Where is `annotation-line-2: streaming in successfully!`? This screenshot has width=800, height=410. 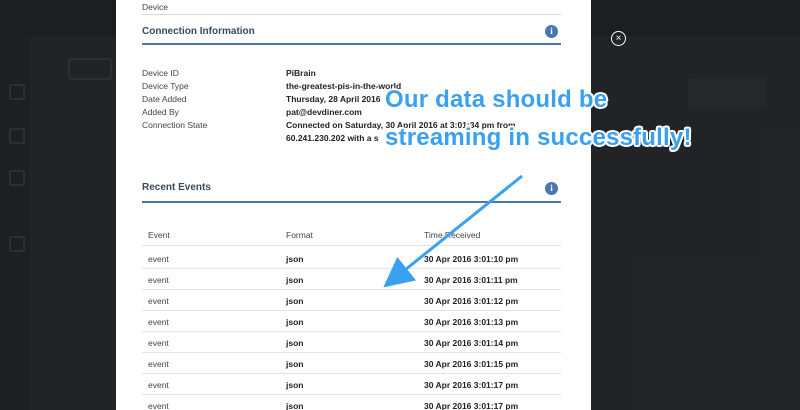 annotation-line-2: streaming in successfully! is located at coordinates (538, 137).